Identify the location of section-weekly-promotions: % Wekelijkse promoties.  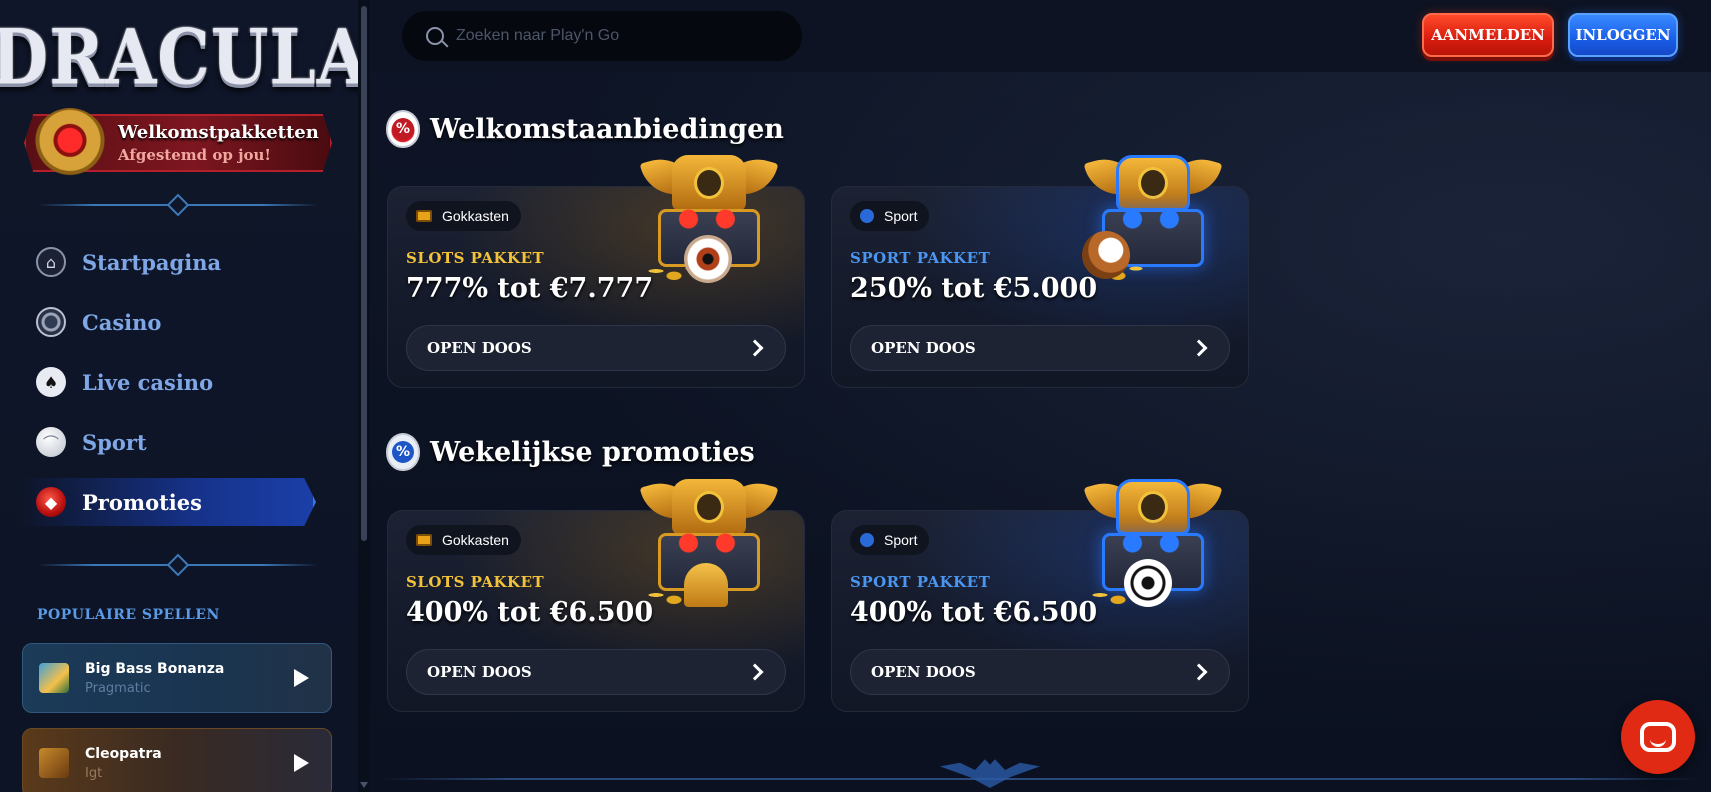
(570, 452).